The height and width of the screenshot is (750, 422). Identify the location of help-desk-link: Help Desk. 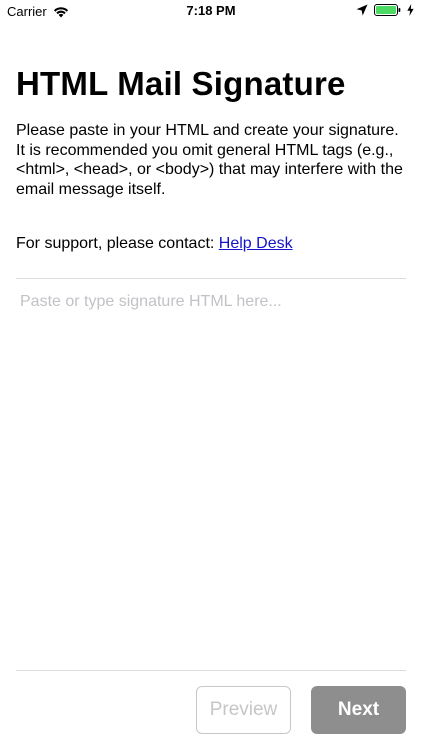
(256, 243).